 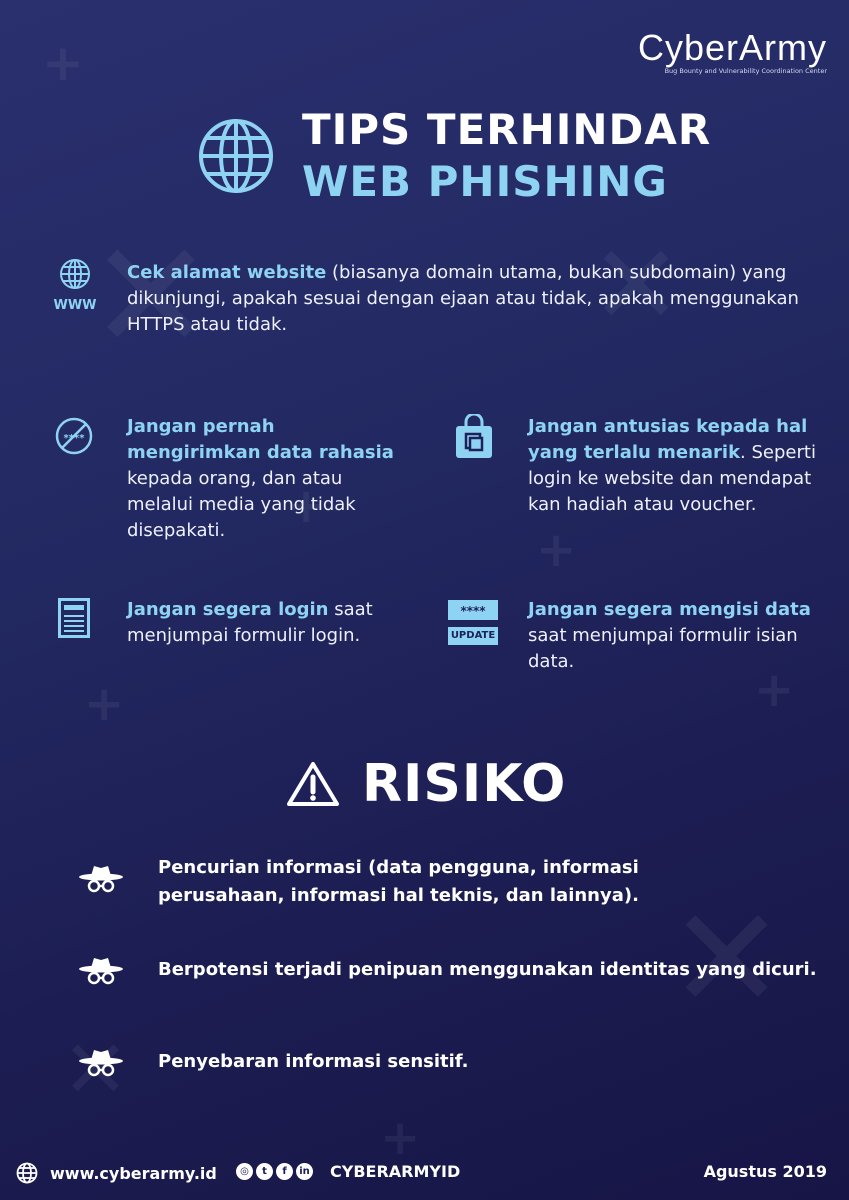 I want to click on twitter-icon: t, so click(x=264, y=1171).